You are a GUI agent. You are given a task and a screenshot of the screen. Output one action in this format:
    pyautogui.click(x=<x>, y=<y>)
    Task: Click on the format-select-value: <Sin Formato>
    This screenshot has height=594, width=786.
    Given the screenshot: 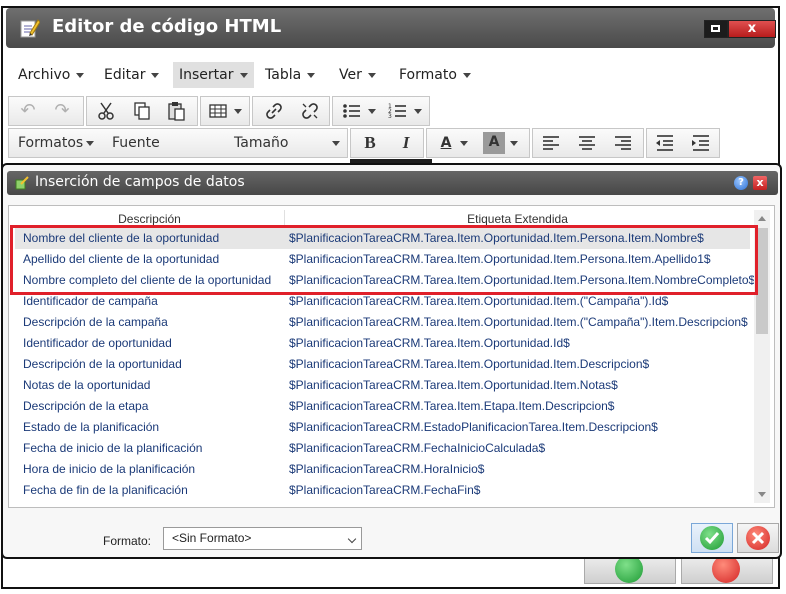 What is the action you would take?
    pyautogui.click(x=212, y=538)
    